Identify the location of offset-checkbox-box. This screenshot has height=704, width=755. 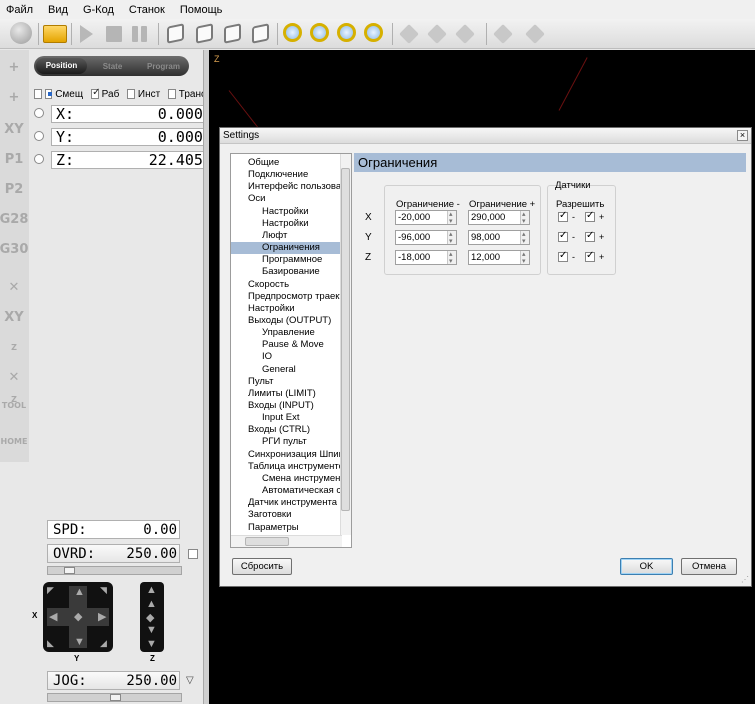
(48, 94).